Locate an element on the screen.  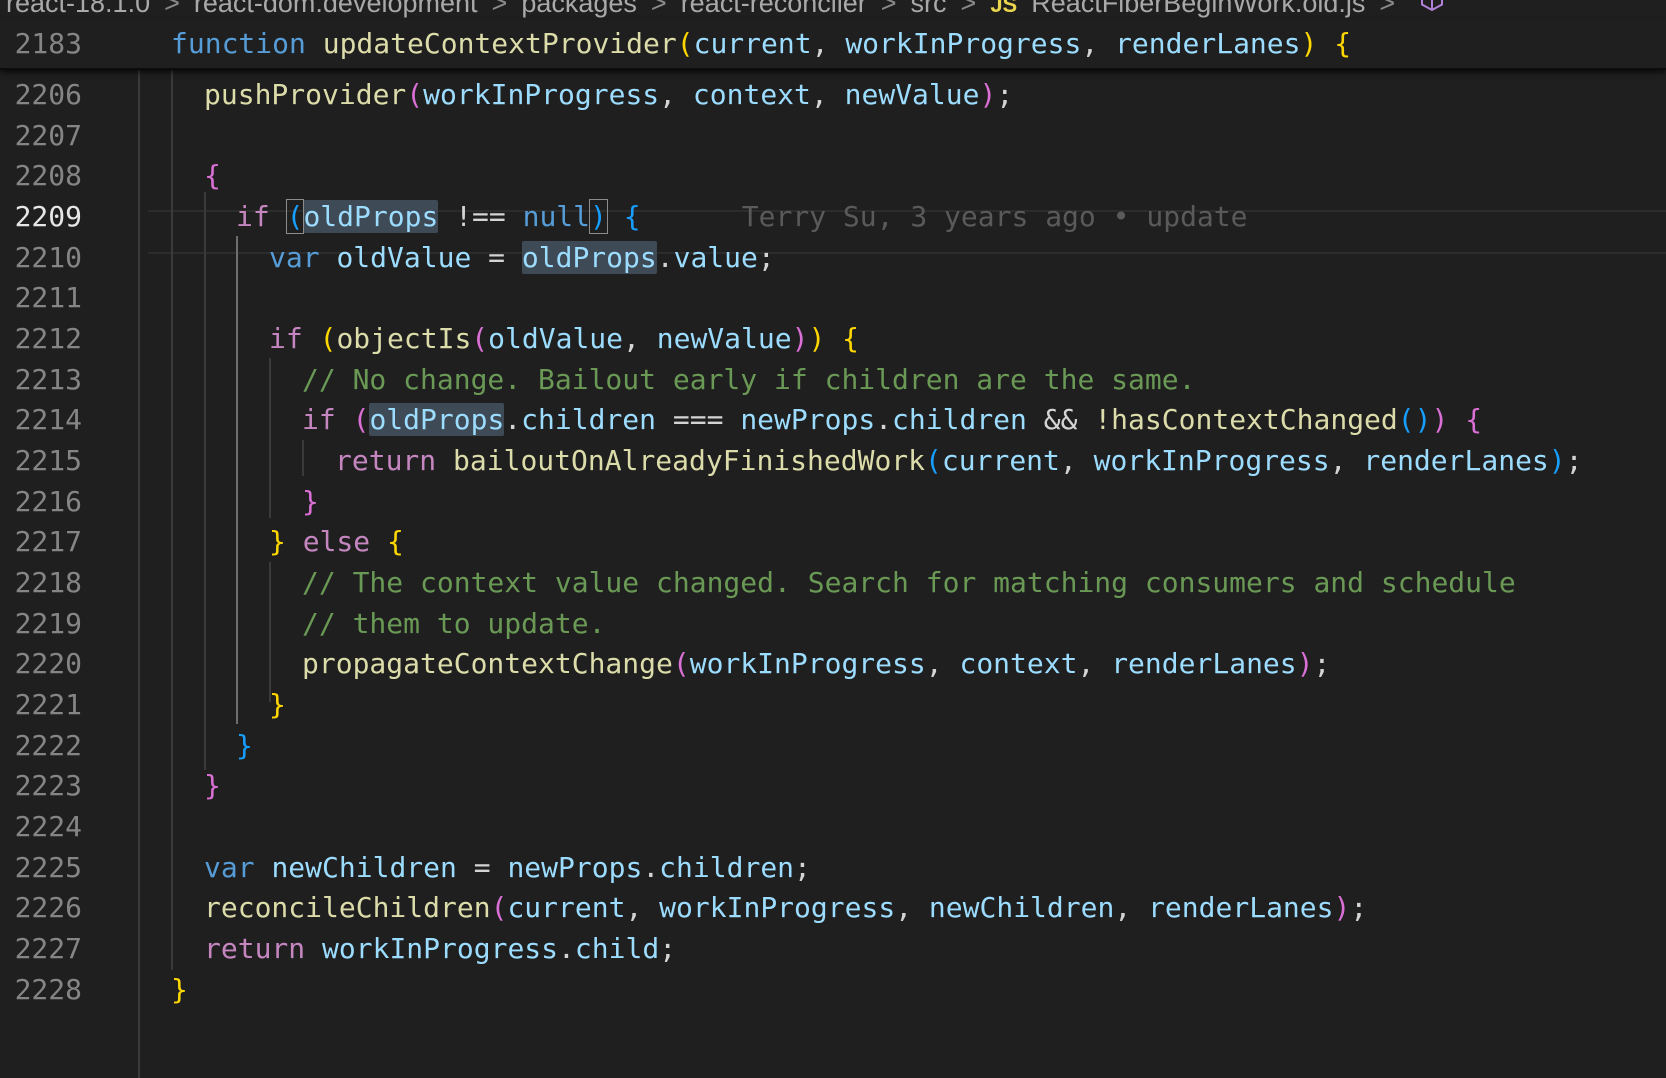
breadcrumb-item-file: ReactFiberBeginWork.old.js is located at coordinates (1198, 9).